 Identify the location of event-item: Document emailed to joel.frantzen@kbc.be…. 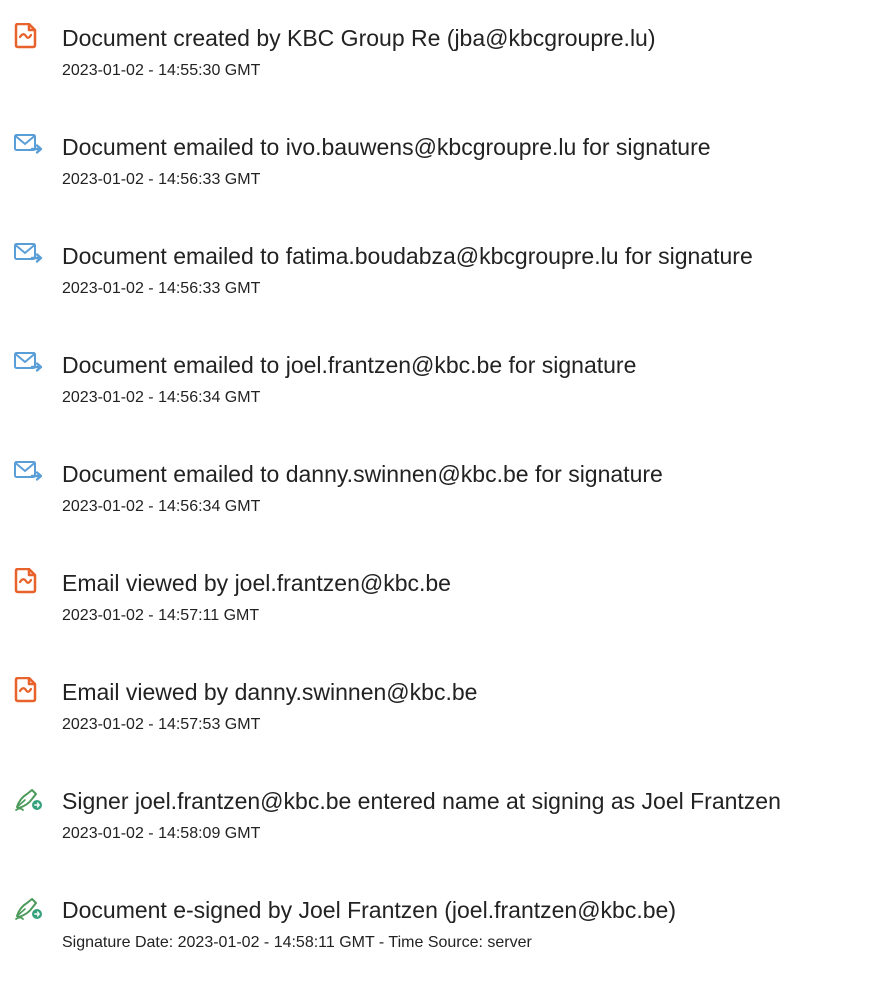
(447, 400).